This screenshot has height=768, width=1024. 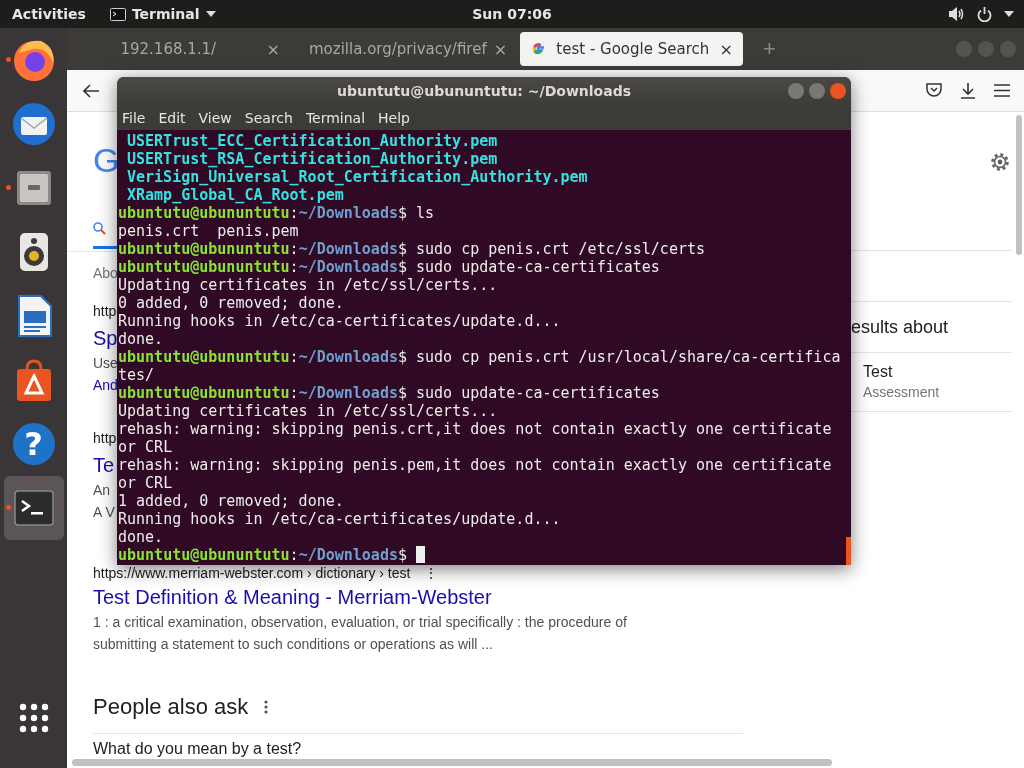 I want to click on topic-title: Test, so click(x=943, y=372).